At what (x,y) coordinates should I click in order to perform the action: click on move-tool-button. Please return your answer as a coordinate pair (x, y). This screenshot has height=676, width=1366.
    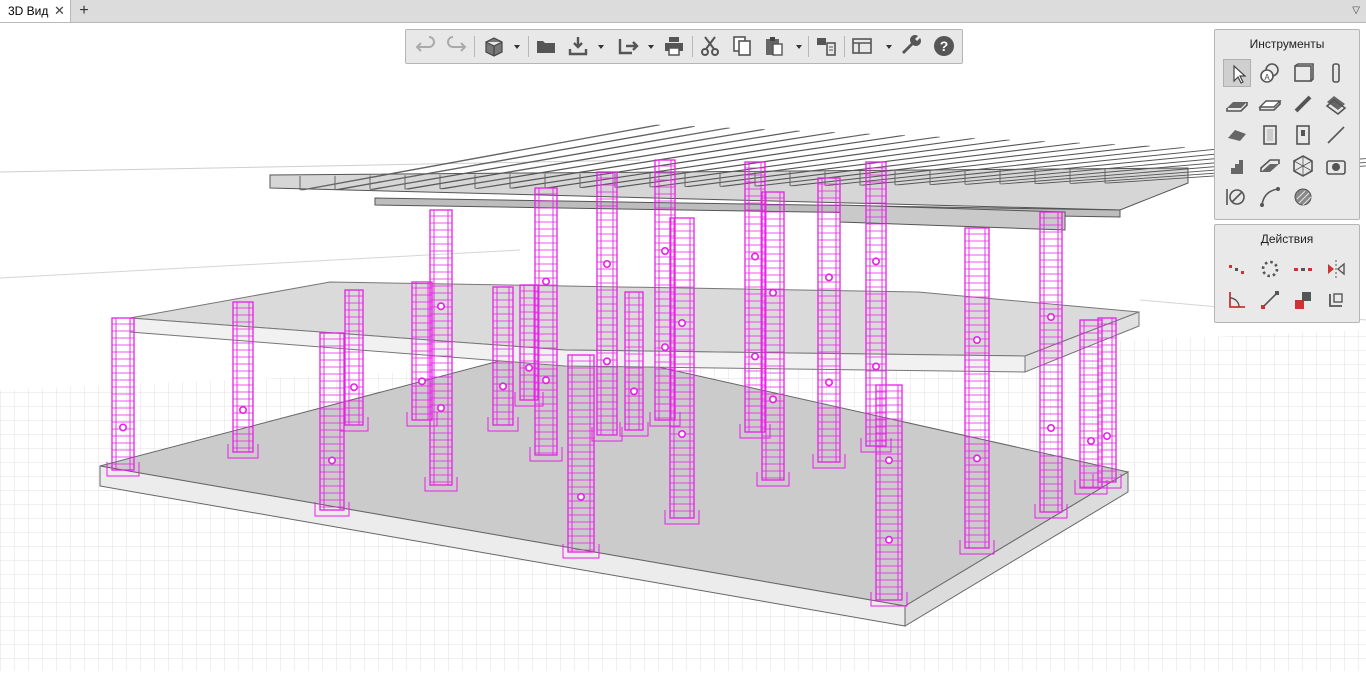
    Looking at the image, I should click on (1237, 269).